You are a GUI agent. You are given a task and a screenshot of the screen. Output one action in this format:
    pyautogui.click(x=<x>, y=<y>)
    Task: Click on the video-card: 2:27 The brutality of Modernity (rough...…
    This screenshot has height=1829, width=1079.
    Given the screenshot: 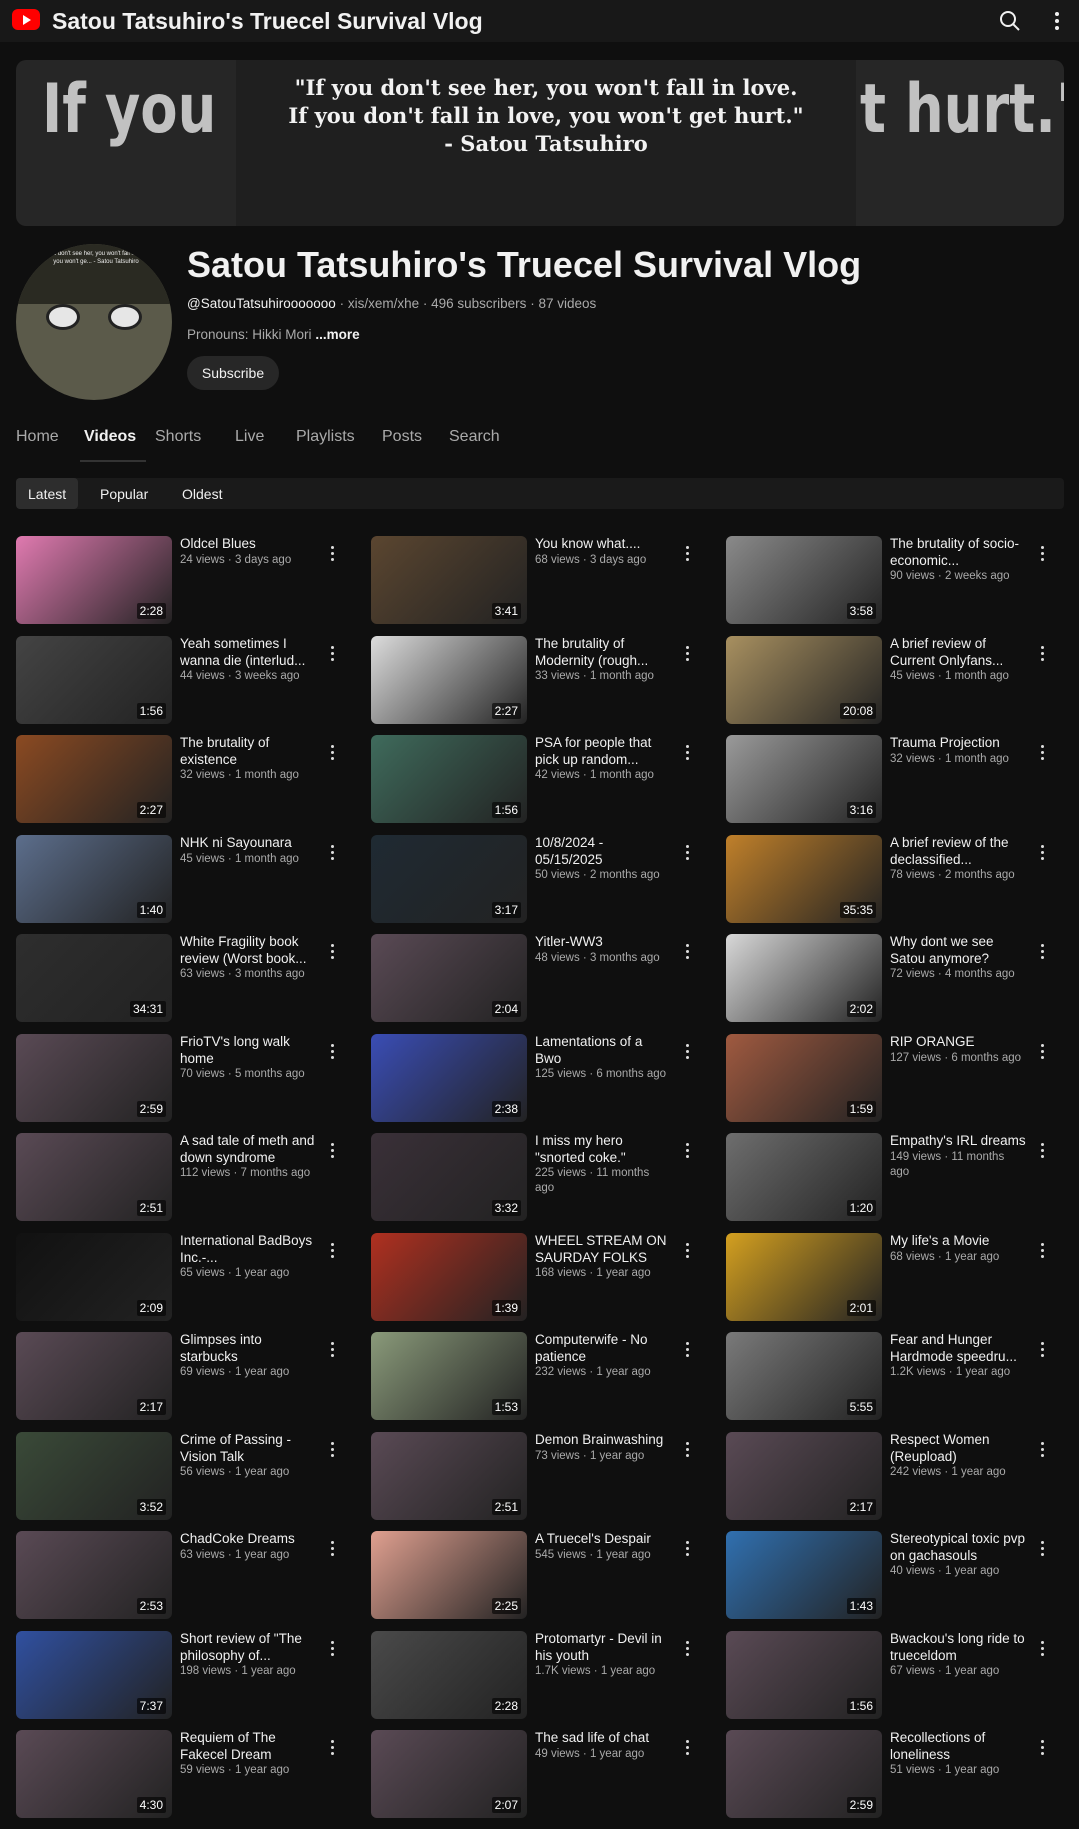 What is the action you would take?
    pyautogui.click(x=541, y=681)
    